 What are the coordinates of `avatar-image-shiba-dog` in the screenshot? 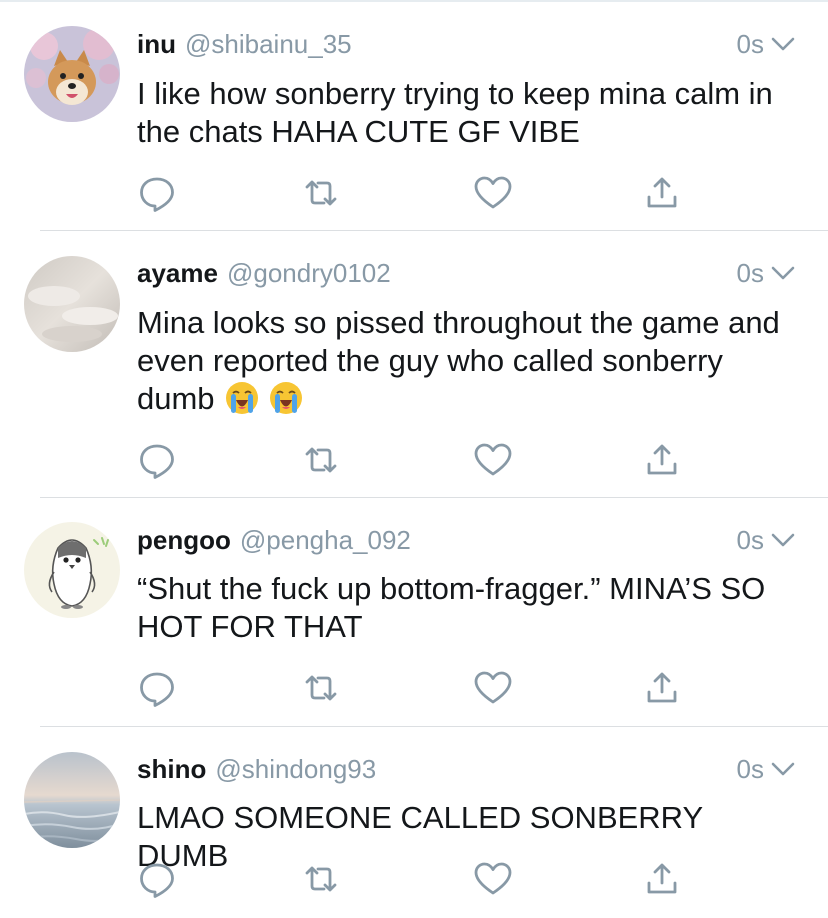 It's located at (72, 74).